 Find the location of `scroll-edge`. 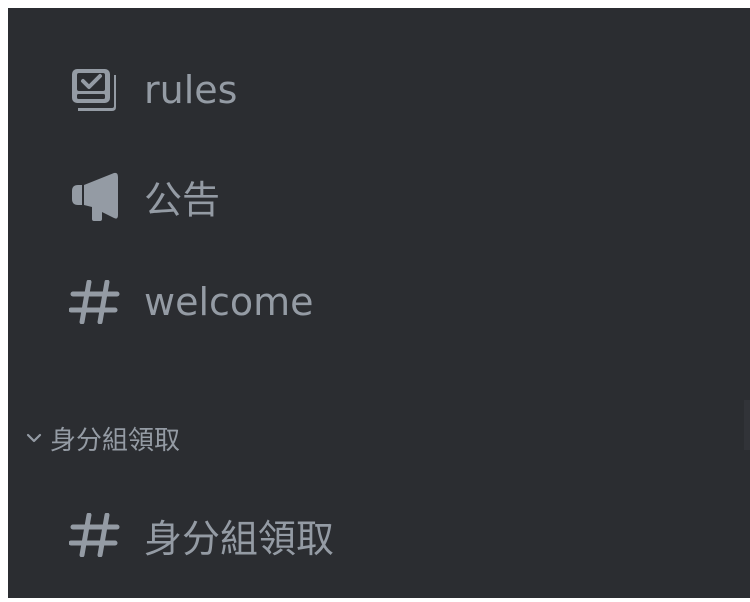

scroll-edge is located at coordinates (747, 425).